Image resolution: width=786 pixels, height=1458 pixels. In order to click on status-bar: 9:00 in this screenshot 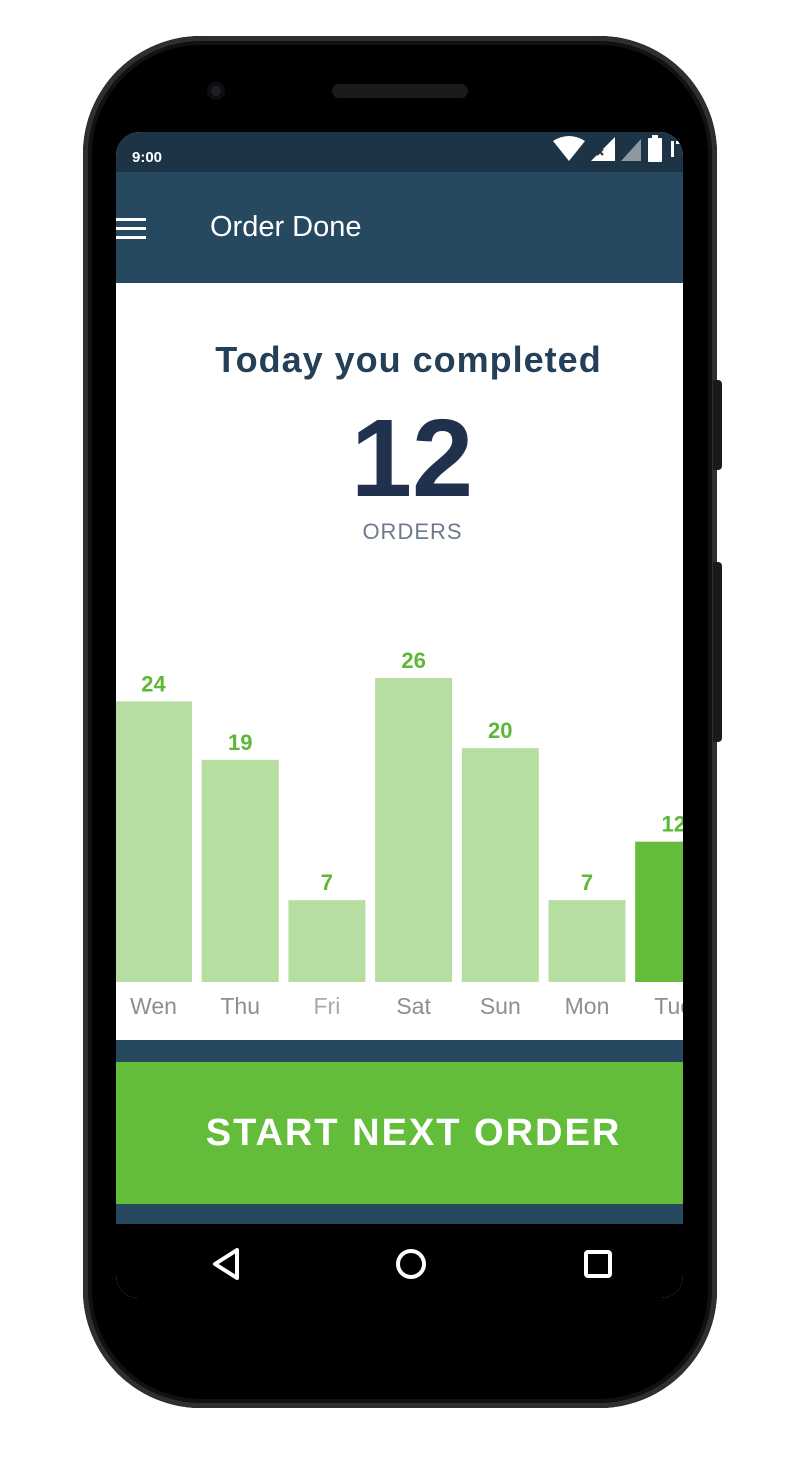, I will do `click(399, 152)`.